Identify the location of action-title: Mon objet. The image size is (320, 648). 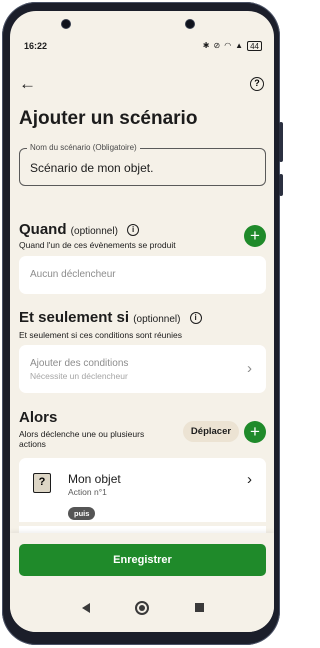
(94, 479).